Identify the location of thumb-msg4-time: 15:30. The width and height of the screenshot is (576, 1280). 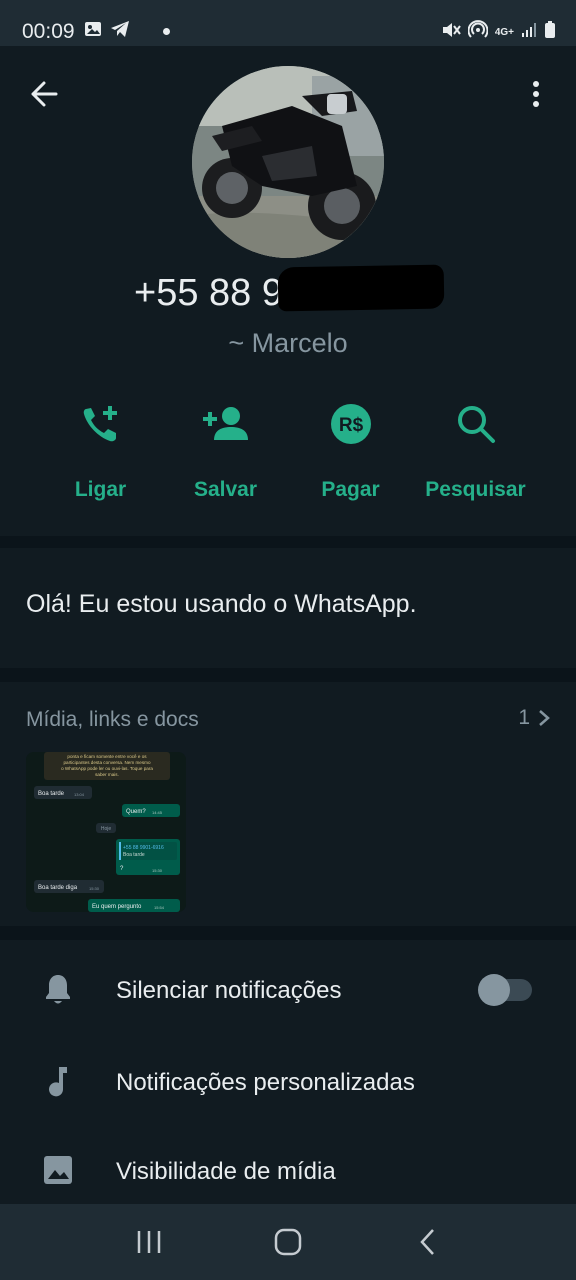
(94, 888).